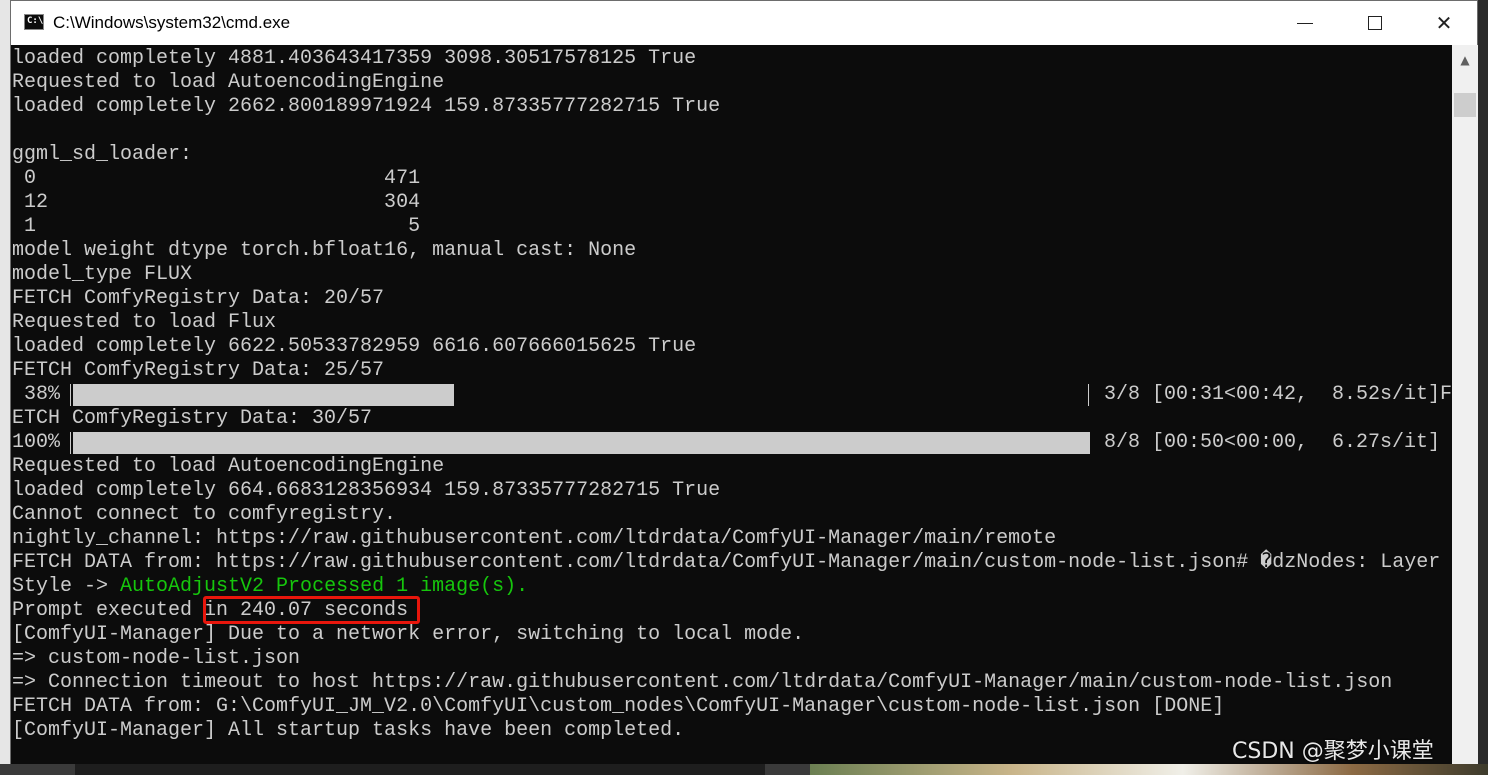 The height and width of the screenshot is (775, 1488). I want to click on cmd-icon: C:\, so click(34, 22).